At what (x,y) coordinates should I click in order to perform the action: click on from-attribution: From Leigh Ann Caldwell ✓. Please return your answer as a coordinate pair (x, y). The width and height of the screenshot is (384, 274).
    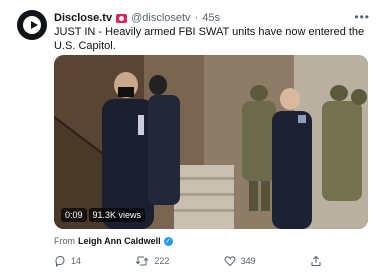
    Looking at the image, I should click on (113, 241).